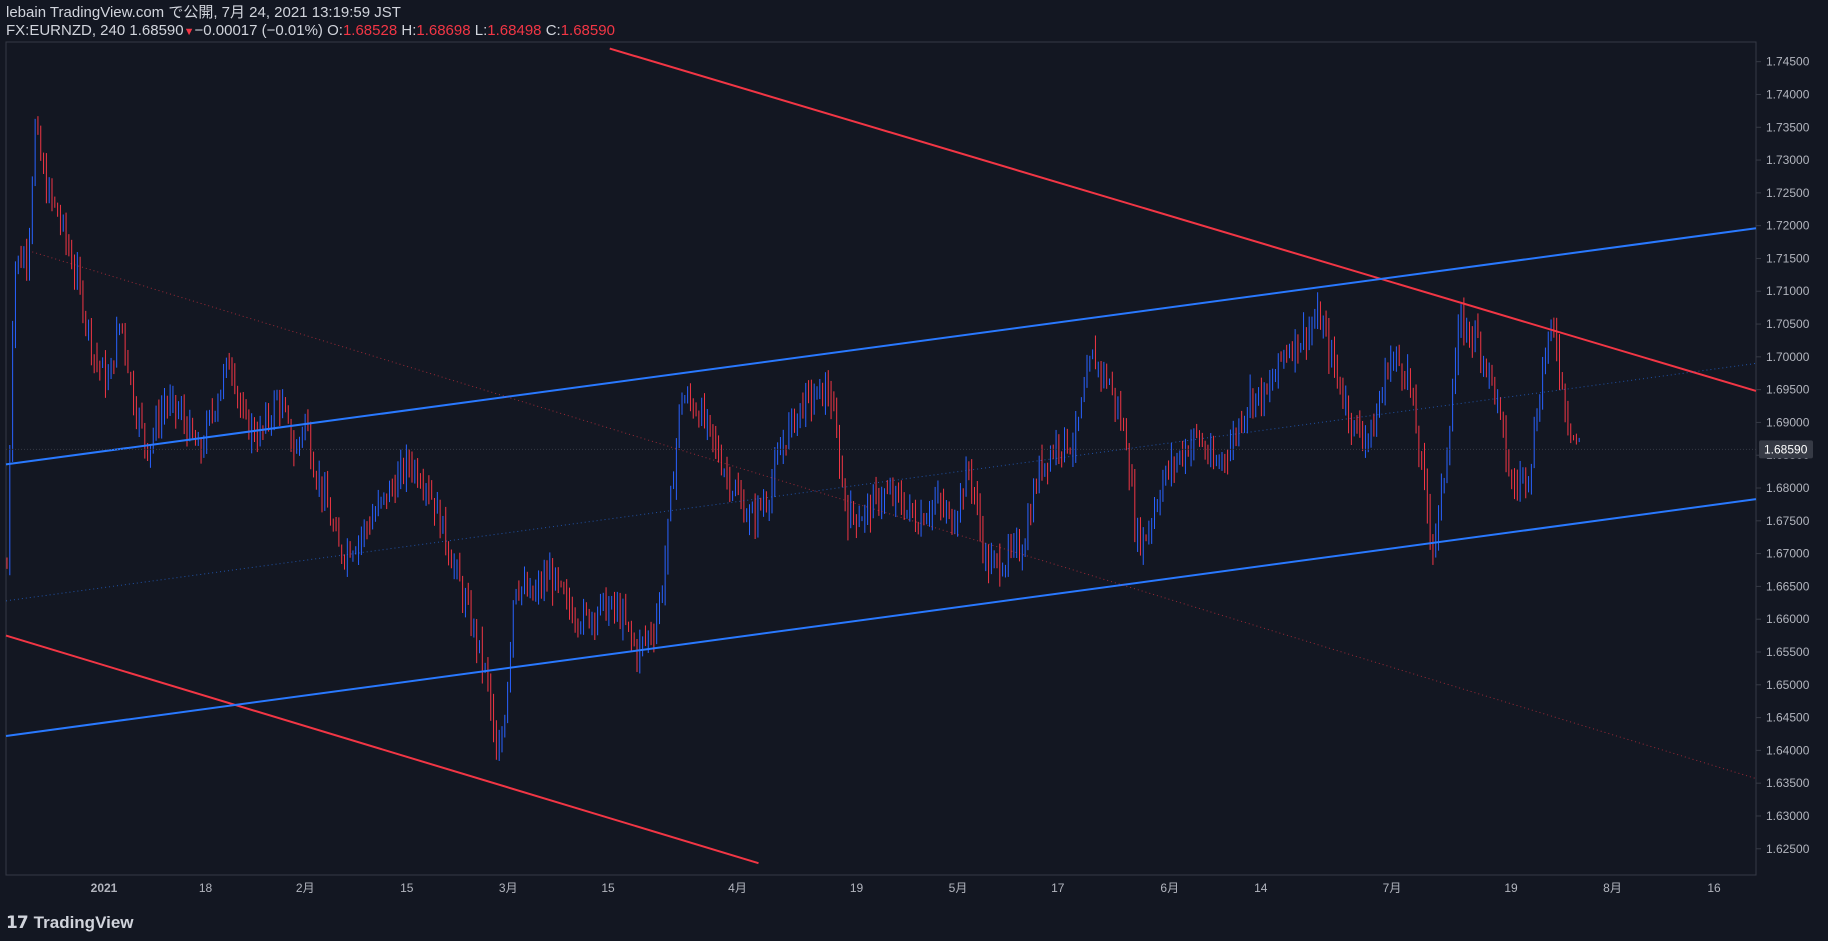 Image resolution: width=1828 pixels, height=941 pixels. Describe the element at coordinates (1788, 652) in the screenshot. I see `price-tick-label: 1.65500` at that location.